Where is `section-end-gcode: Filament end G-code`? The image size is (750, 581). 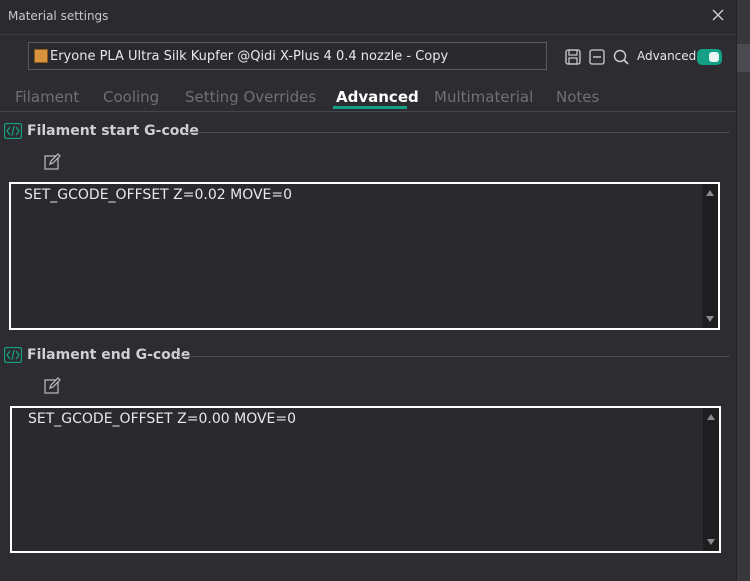
section-end-gcode: Filament end G-code is located at coordinates (367, 356).